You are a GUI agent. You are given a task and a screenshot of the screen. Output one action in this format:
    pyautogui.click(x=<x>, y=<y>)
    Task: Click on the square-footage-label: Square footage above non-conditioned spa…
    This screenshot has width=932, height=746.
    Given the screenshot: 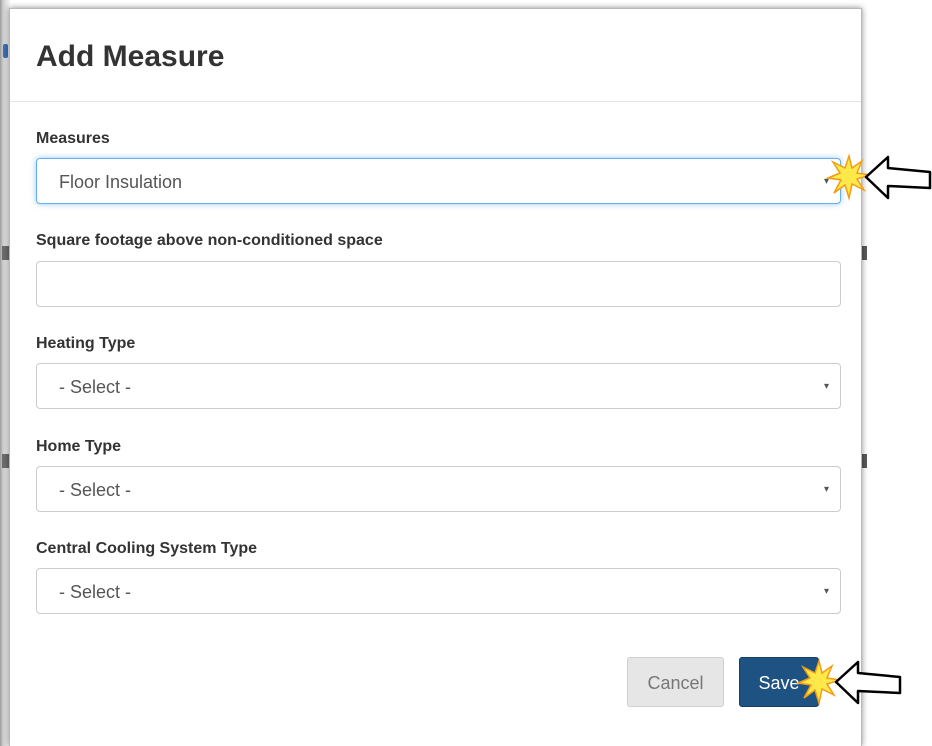 What is the action you would take?
    pyautogui.click(x=209, y=240)
    